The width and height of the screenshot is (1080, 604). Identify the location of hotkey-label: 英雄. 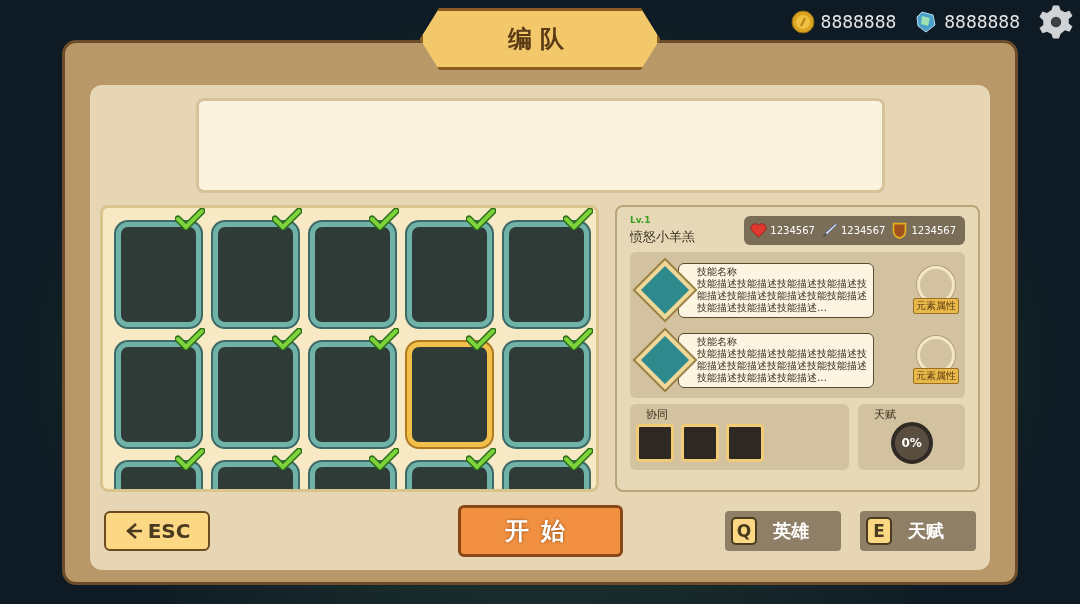
(791, 531).